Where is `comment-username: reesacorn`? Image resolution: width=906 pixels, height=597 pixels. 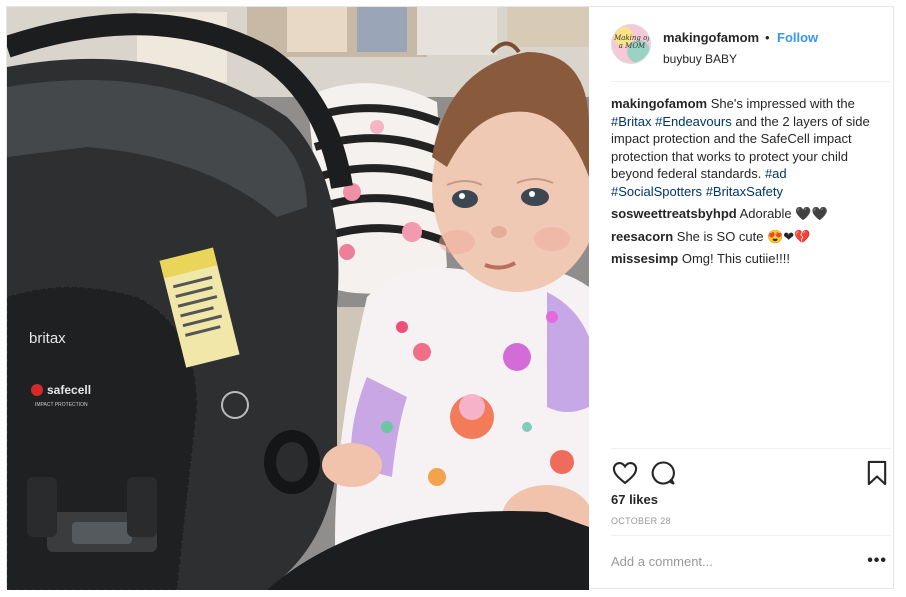 comment-username: reesacorn is located at coordinates (642, 236).